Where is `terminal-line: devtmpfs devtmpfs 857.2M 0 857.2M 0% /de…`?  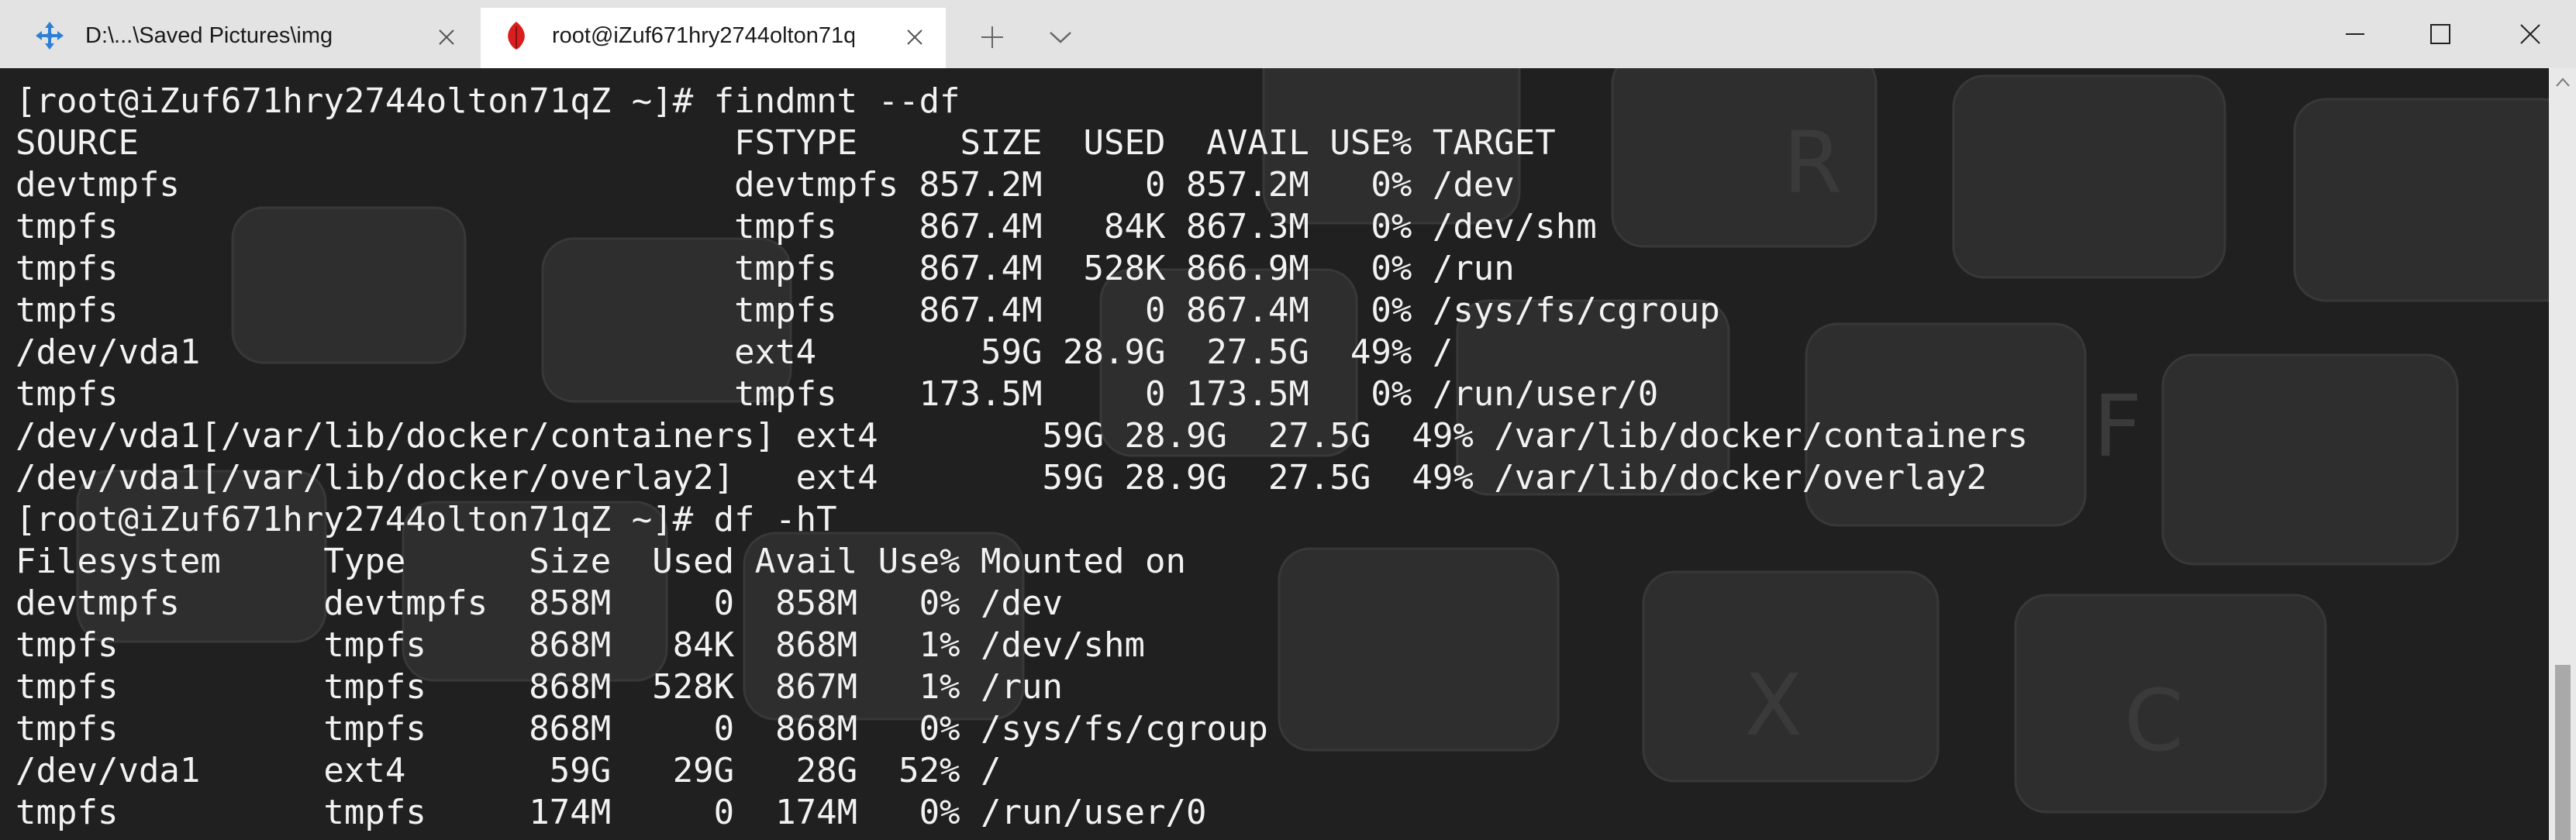
terminal-line: devtmpfs devtmpfs 857.2M 0 857.2M 0% /de… is located at coordinates (765, 185).